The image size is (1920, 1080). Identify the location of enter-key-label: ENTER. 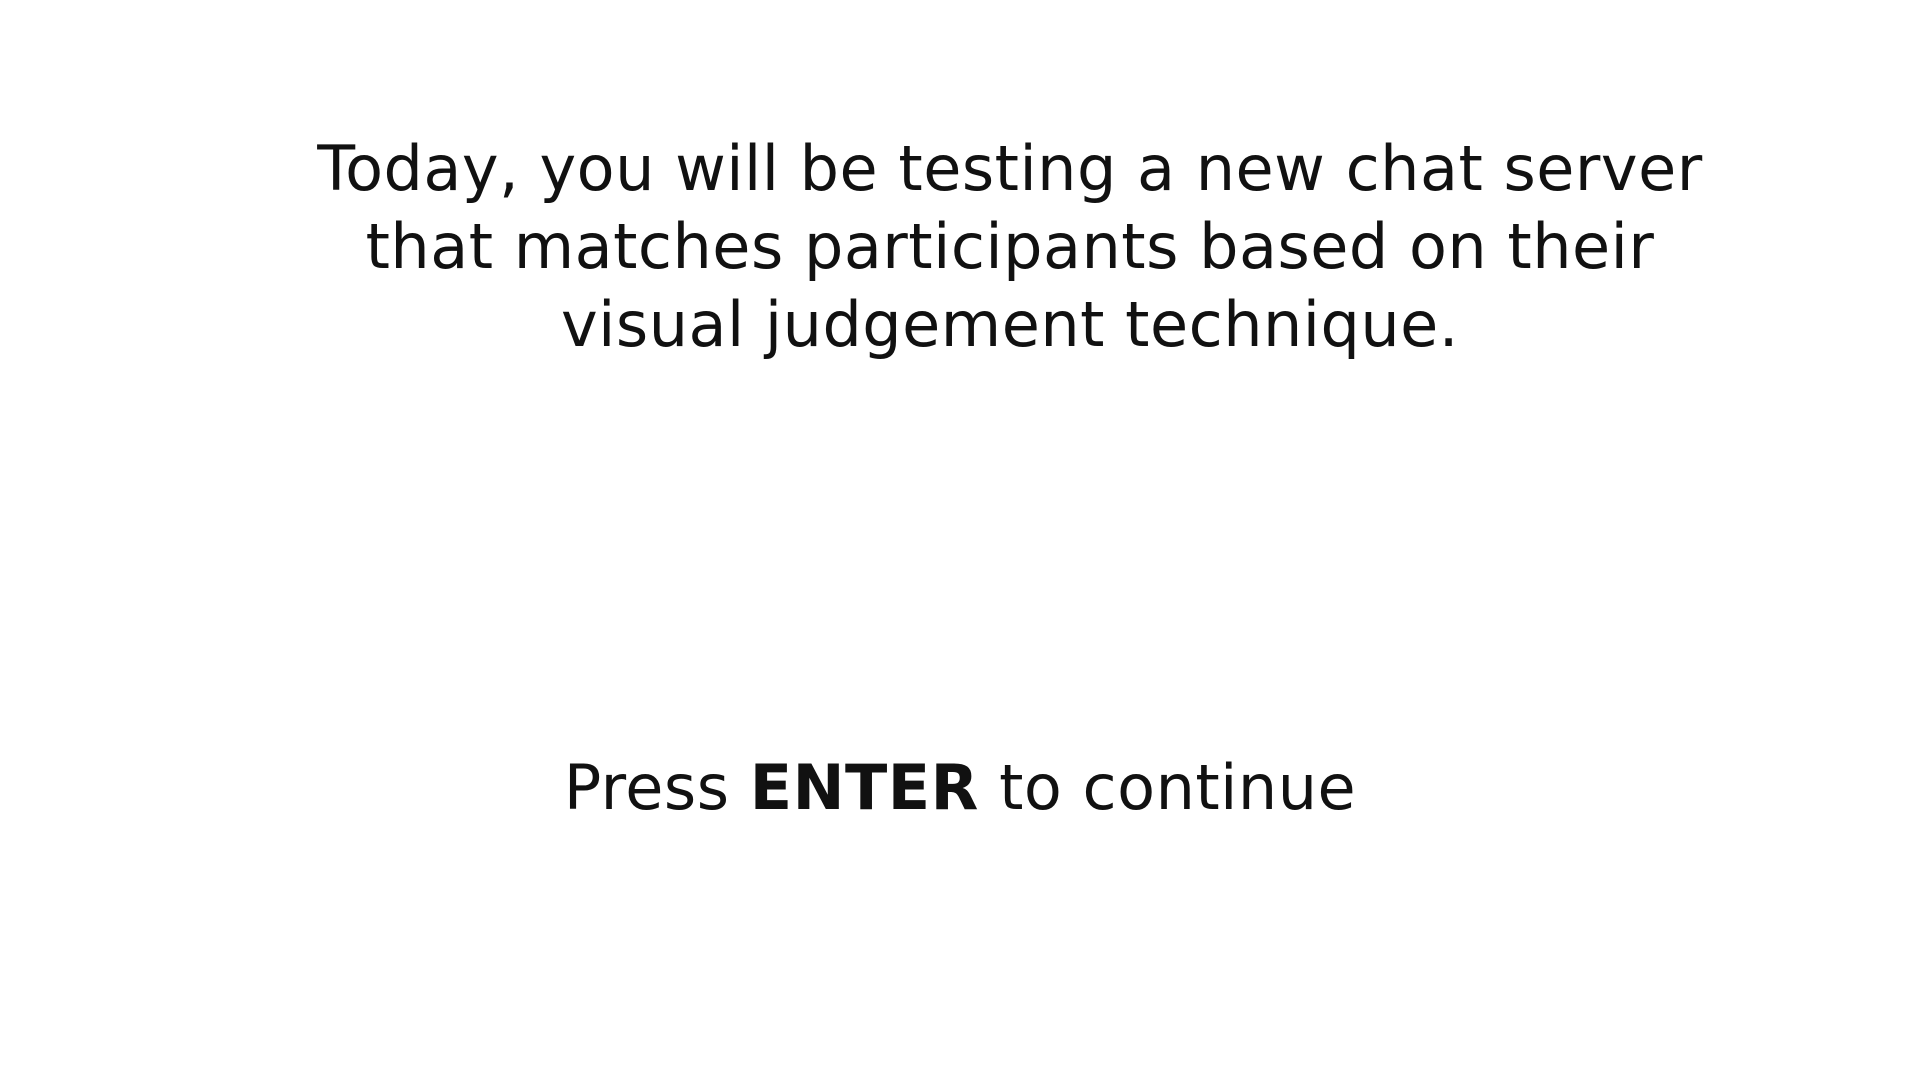
(864, 787).